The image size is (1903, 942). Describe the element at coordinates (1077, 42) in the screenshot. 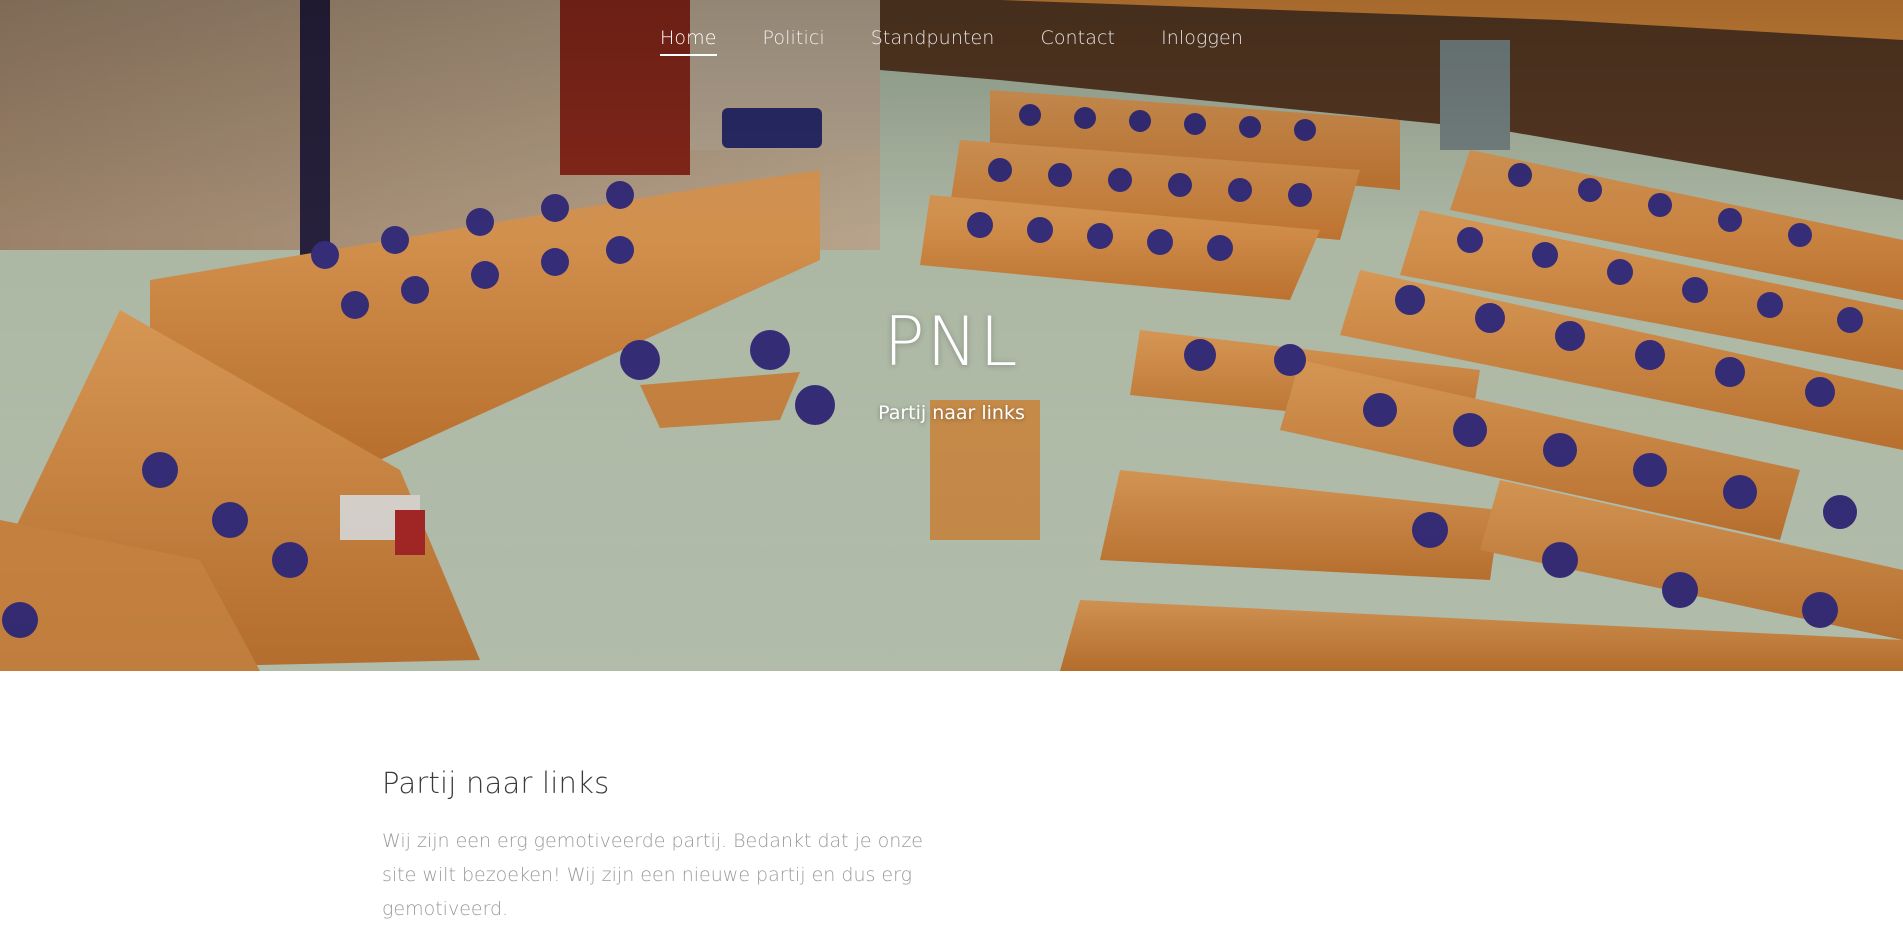

I see `nav-item-contact: Contact` at that location.